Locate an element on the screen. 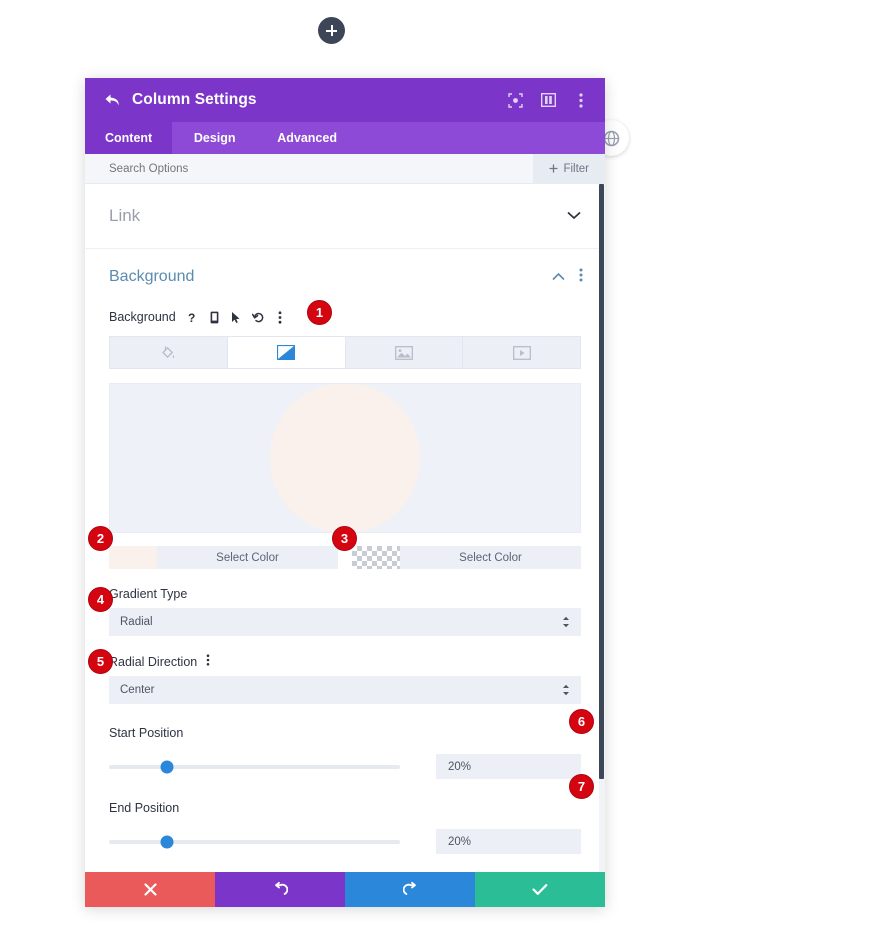  back-arrow-icon is located at coordinates (112, 100).